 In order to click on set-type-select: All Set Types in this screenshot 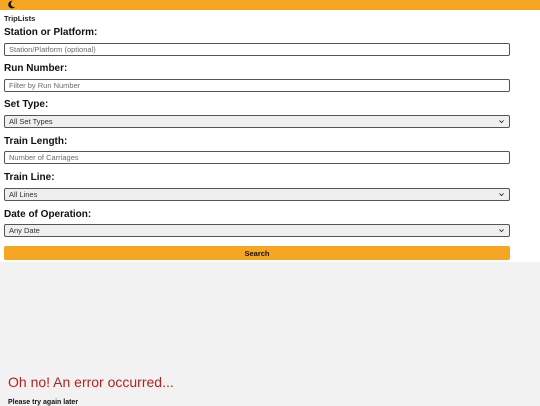, I will do `click(257, 121)`.